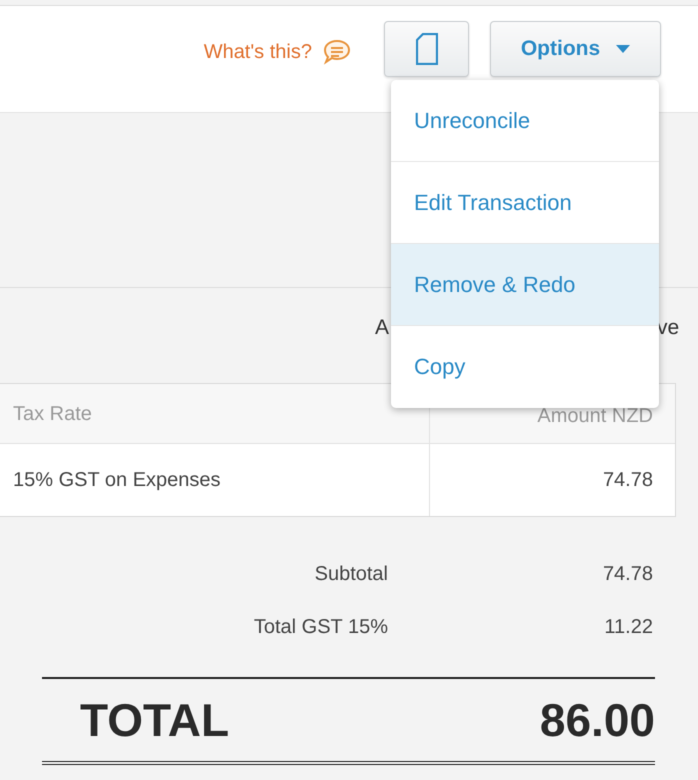 The height and width of the screenshot is (780, 698). What do you see at coordinates (575, 49) in the screenshot?
I see `options-button: Options` at bounding box center [575, 49].